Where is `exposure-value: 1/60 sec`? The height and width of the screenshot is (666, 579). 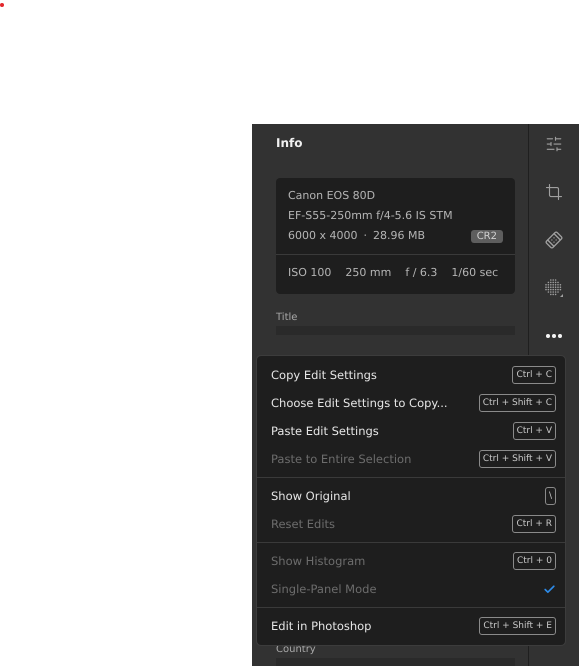 exposure-value: 1/60 sec is located at coordinates (474, 273).